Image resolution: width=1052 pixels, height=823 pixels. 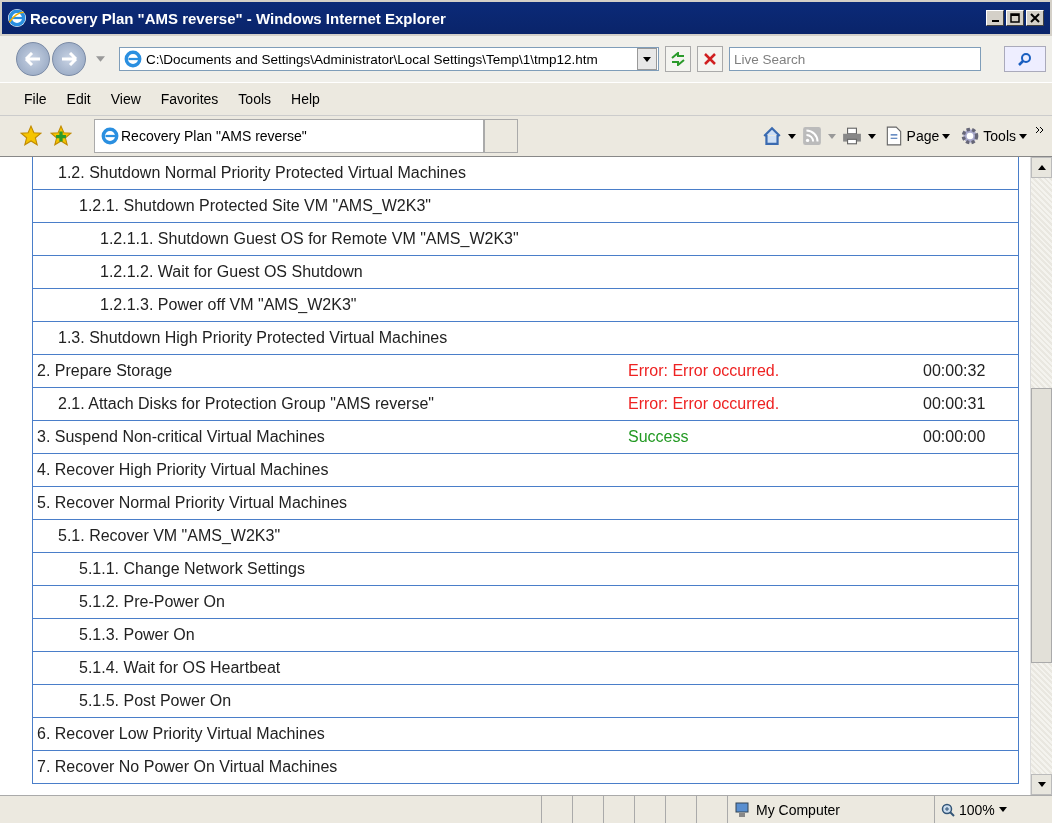 I want to click on step-label: 5.1.1. Change Network Settings, so click(x=192, y=569).